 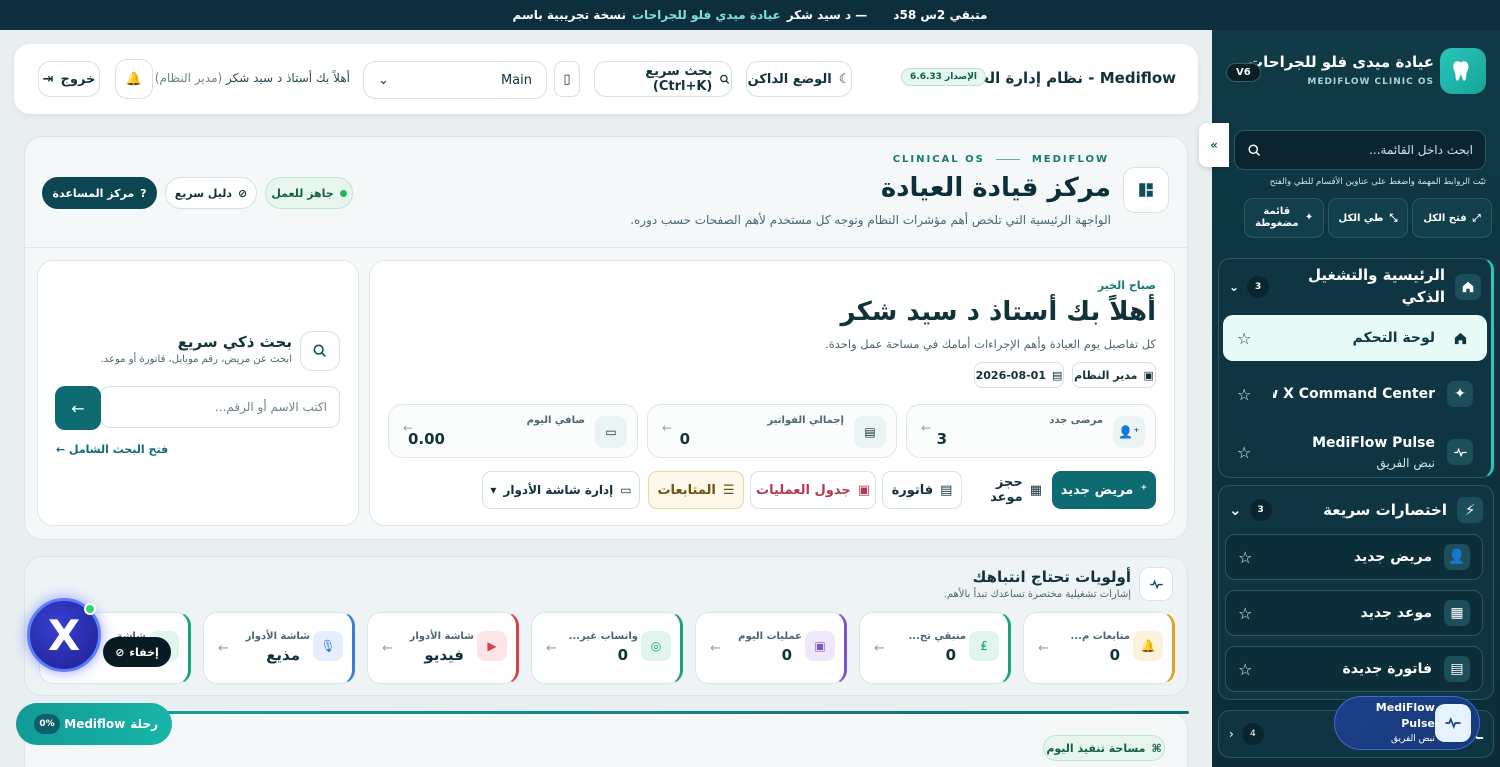 What do you see at coordinates (112, 449) in the screenshot?
I see `full-search-link: فتح البحث الشامل ←` at bounding box center [112, 449].